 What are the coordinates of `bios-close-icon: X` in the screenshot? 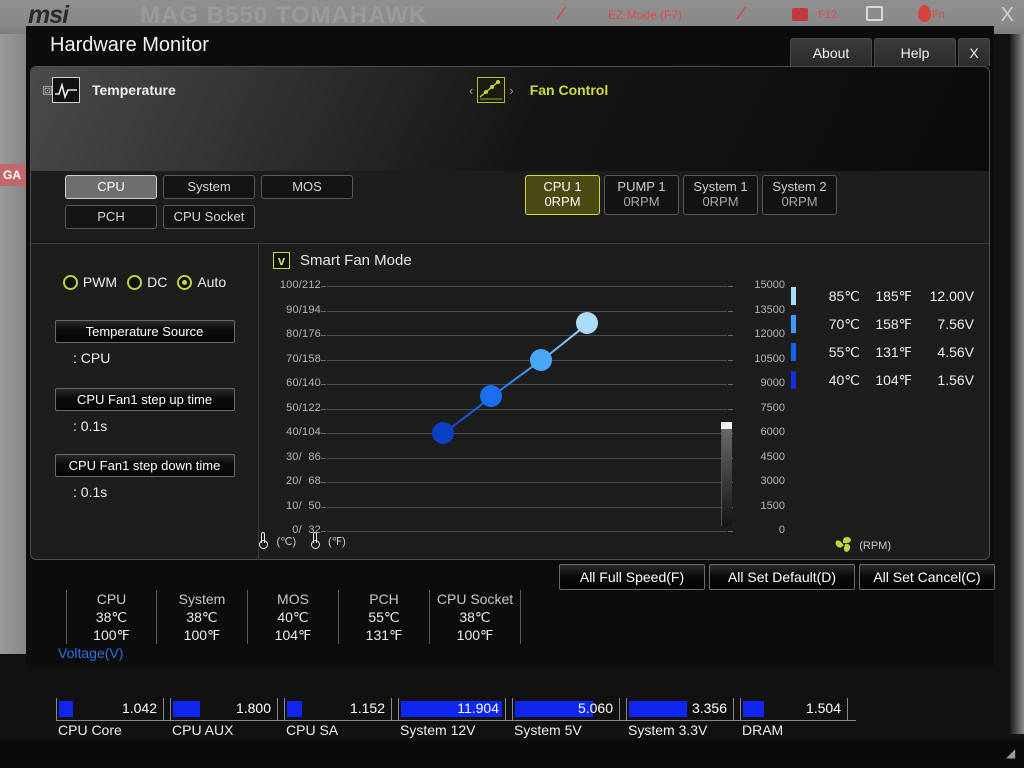 It's located at (1007, 15).